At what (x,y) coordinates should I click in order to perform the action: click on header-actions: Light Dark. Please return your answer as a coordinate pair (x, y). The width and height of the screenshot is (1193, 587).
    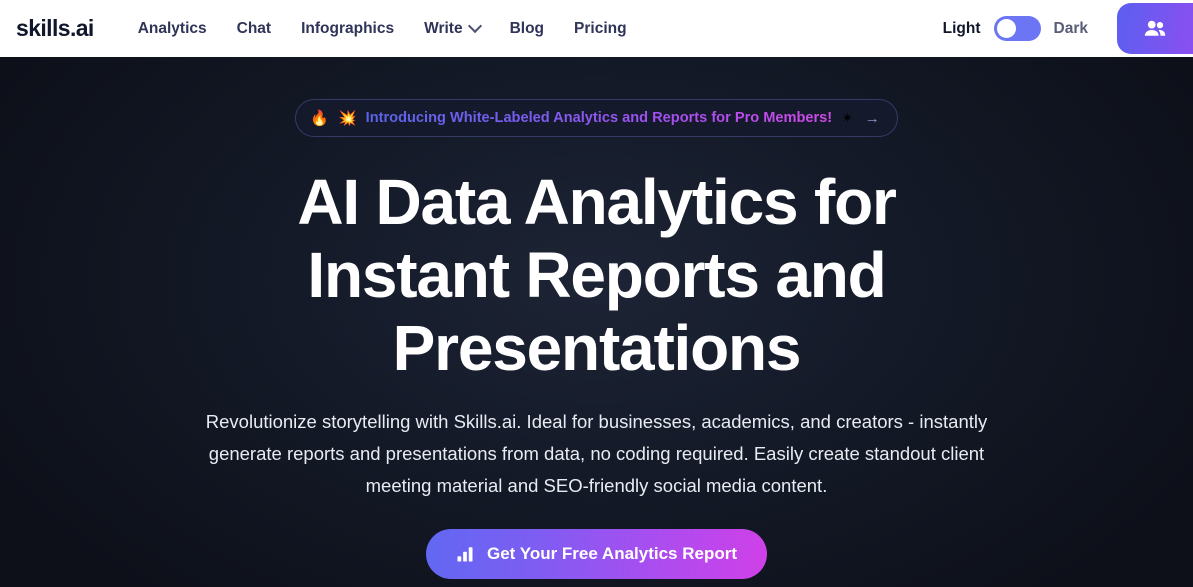
    Looking at the image, I should click on (1068, 28).